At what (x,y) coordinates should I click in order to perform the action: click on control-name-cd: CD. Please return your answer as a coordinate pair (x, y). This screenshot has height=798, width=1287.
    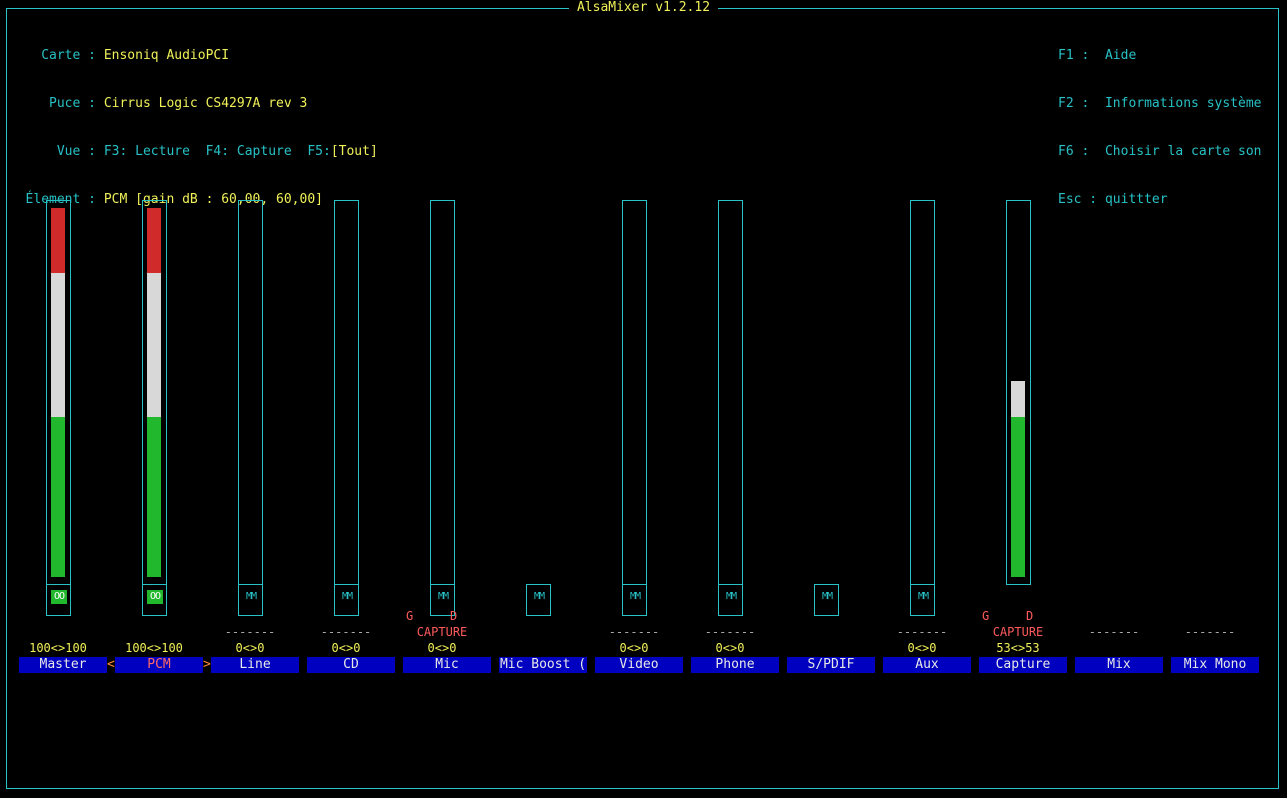
    Looking at the image, I should click on (351, 665).